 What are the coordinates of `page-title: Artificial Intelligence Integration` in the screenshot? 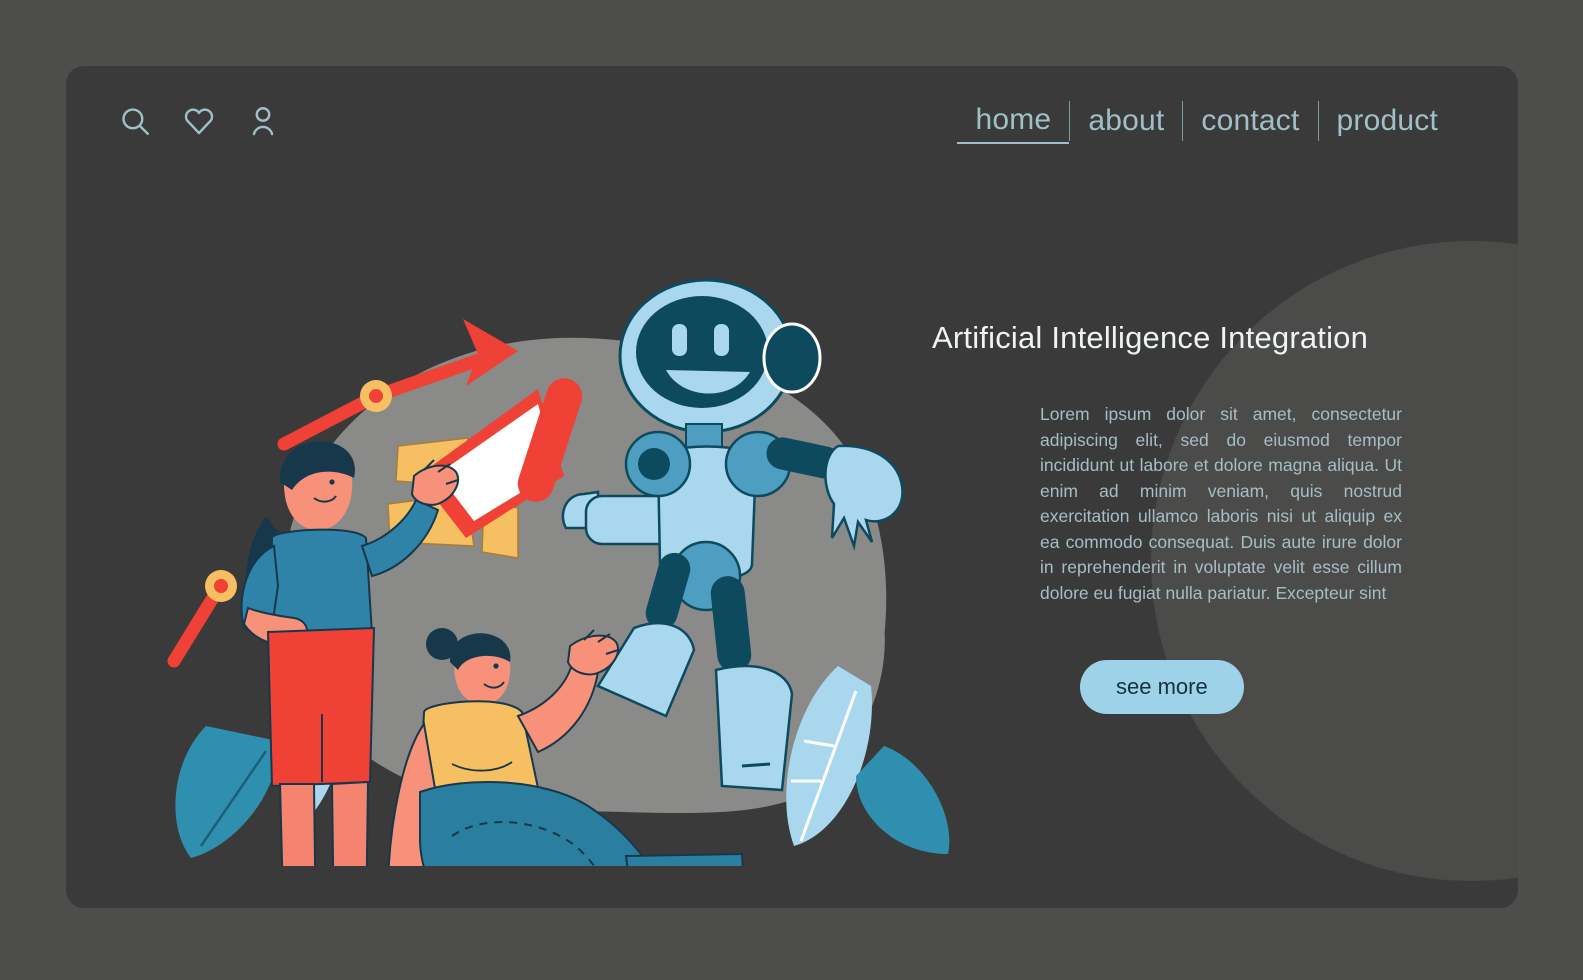 It's located at (1150, 337).